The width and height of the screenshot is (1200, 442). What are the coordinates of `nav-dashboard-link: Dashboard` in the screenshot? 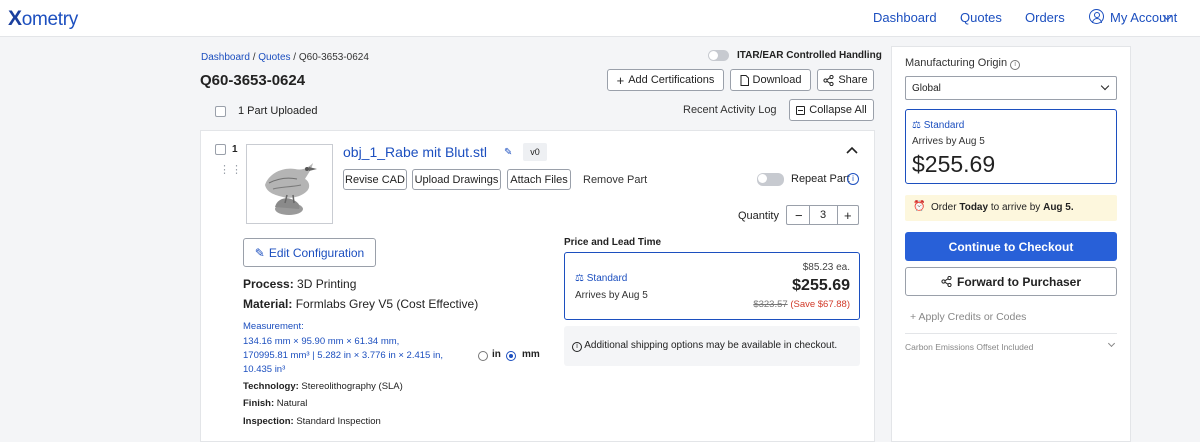 It's located at (905, 17).